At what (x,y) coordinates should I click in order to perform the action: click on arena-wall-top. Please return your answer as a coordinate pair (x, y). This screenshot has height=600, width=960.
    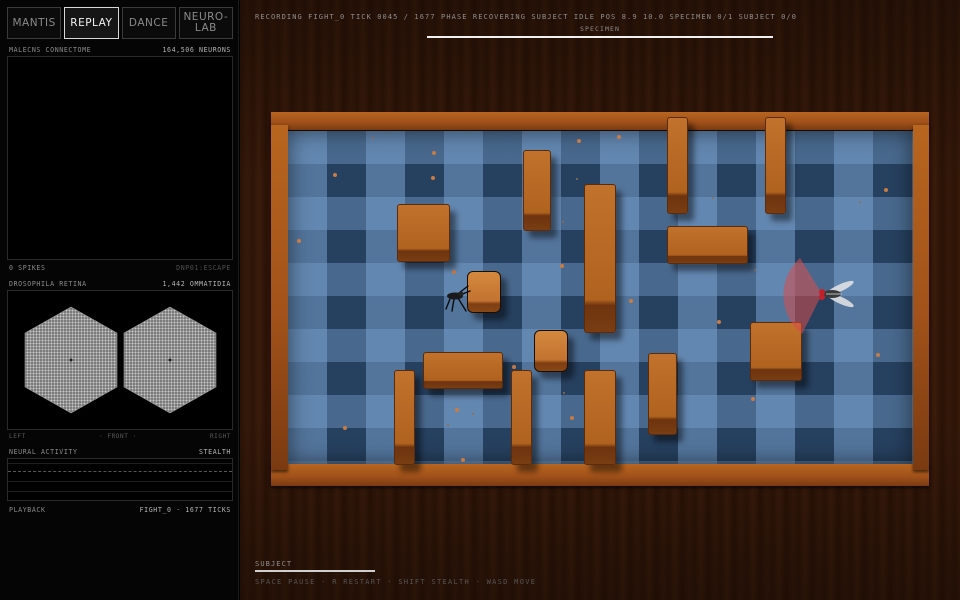
    Looking at the image, I should click on (600, 121).